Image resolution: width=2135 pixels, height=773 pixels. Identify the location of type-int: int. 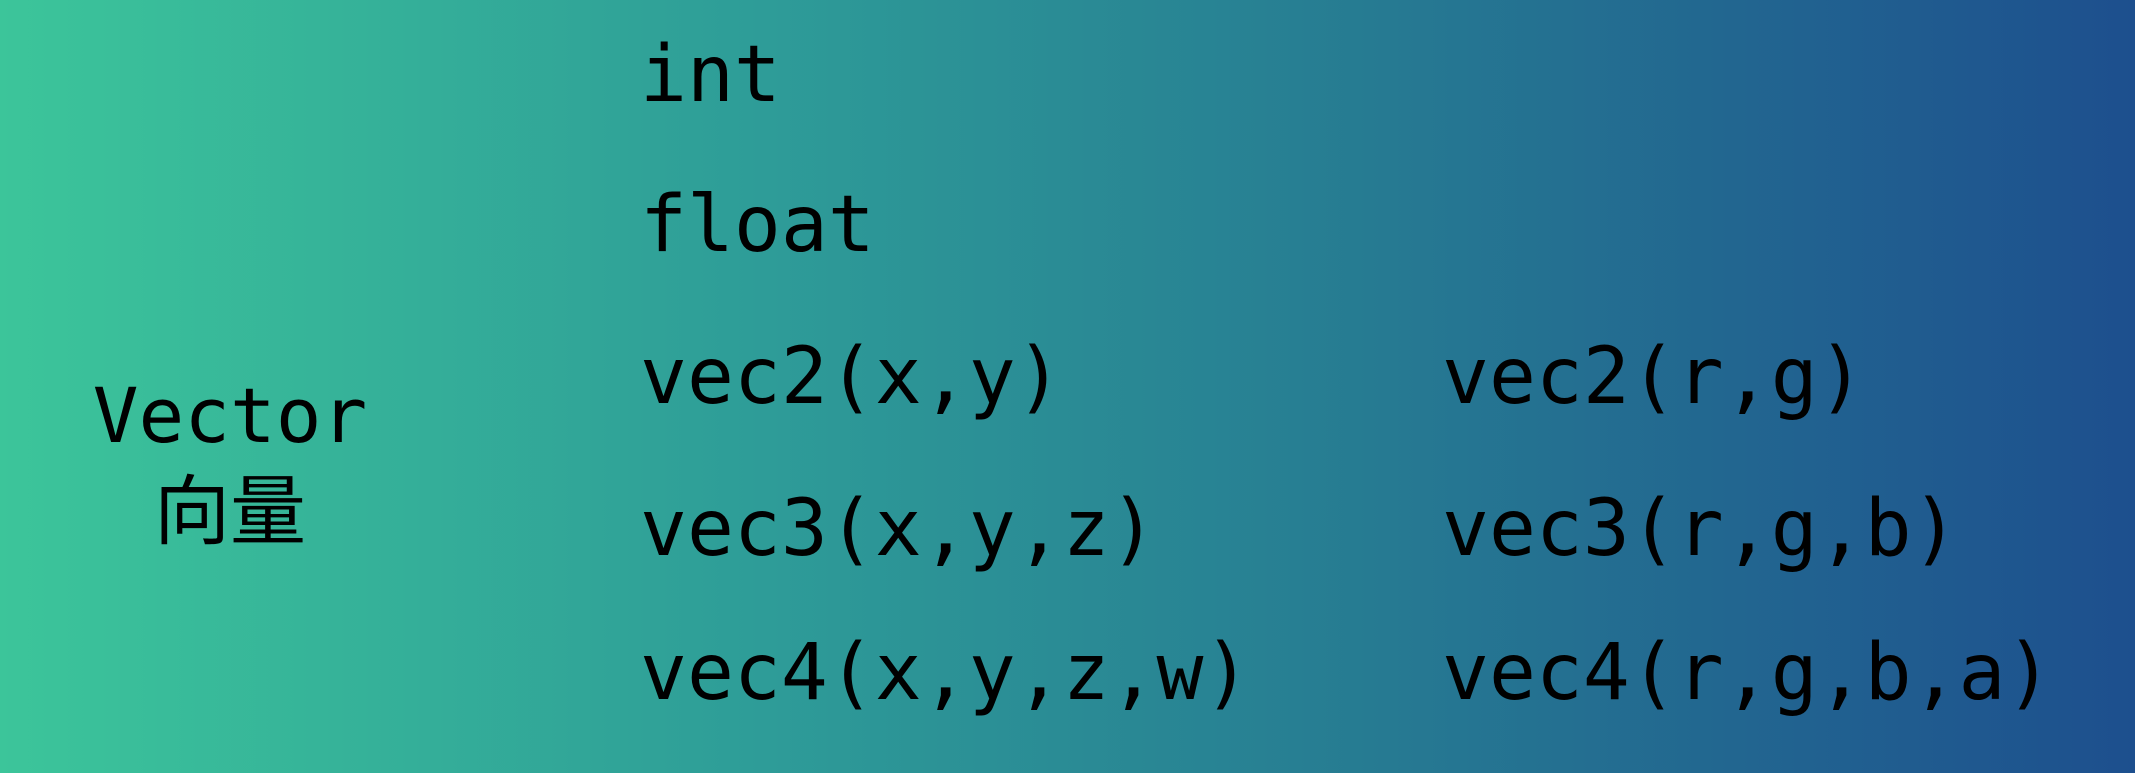
(710, 75).